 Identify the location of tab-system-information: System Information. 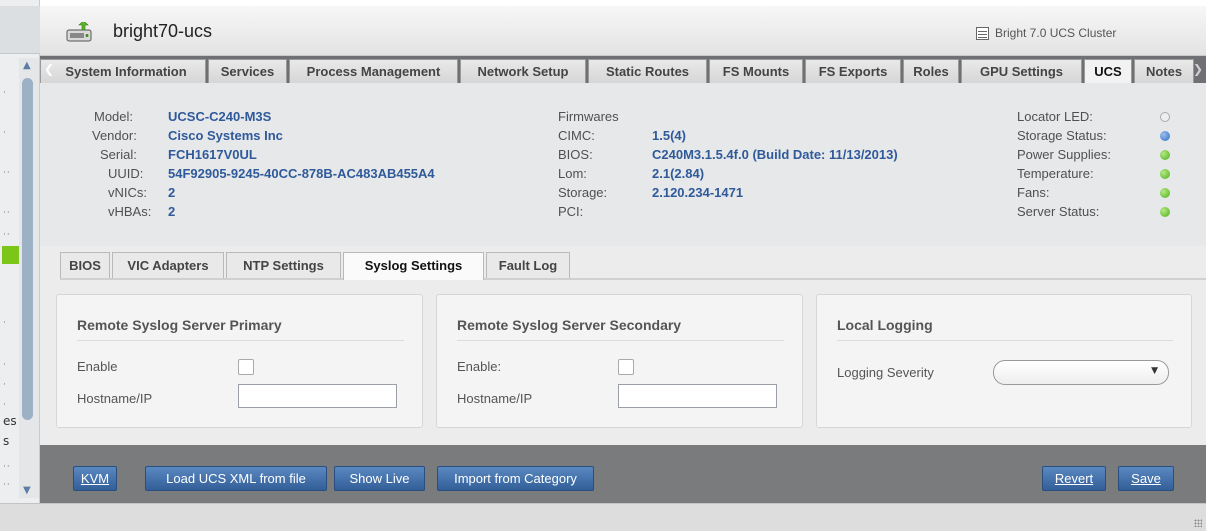
(123, 71).